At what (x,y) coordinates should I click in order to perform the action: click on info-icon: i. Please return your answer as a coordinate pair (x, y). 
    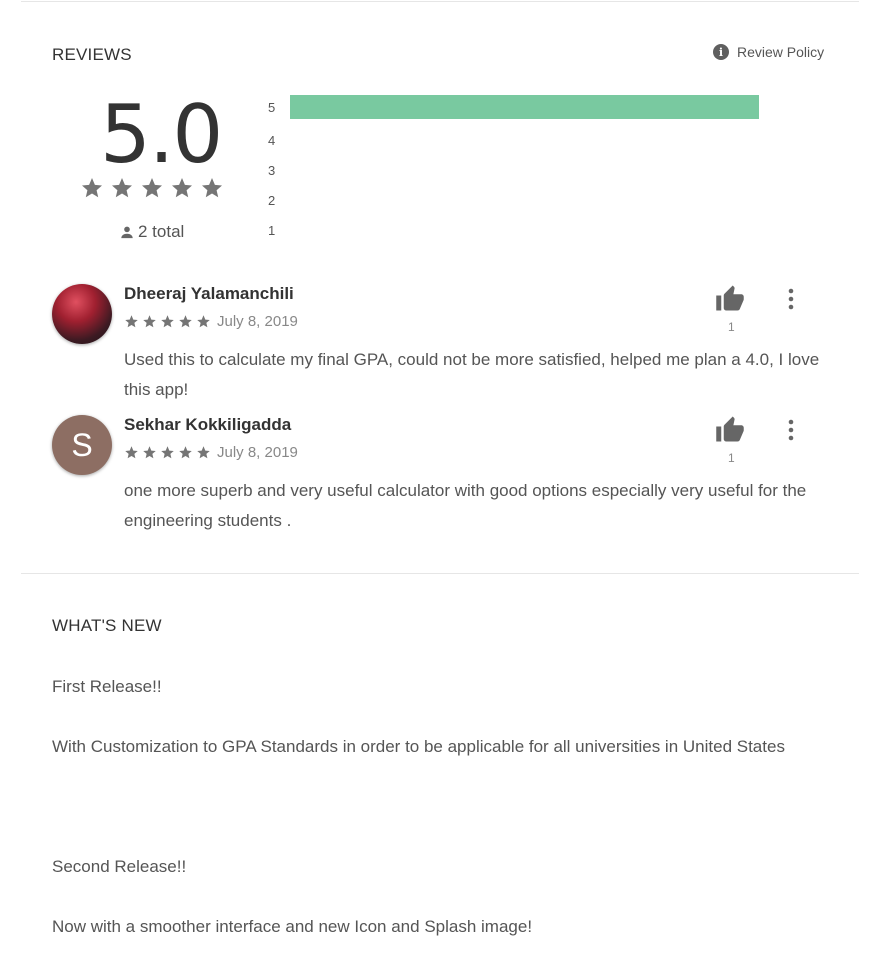
    Looking at the image, I should click on (721, 52).